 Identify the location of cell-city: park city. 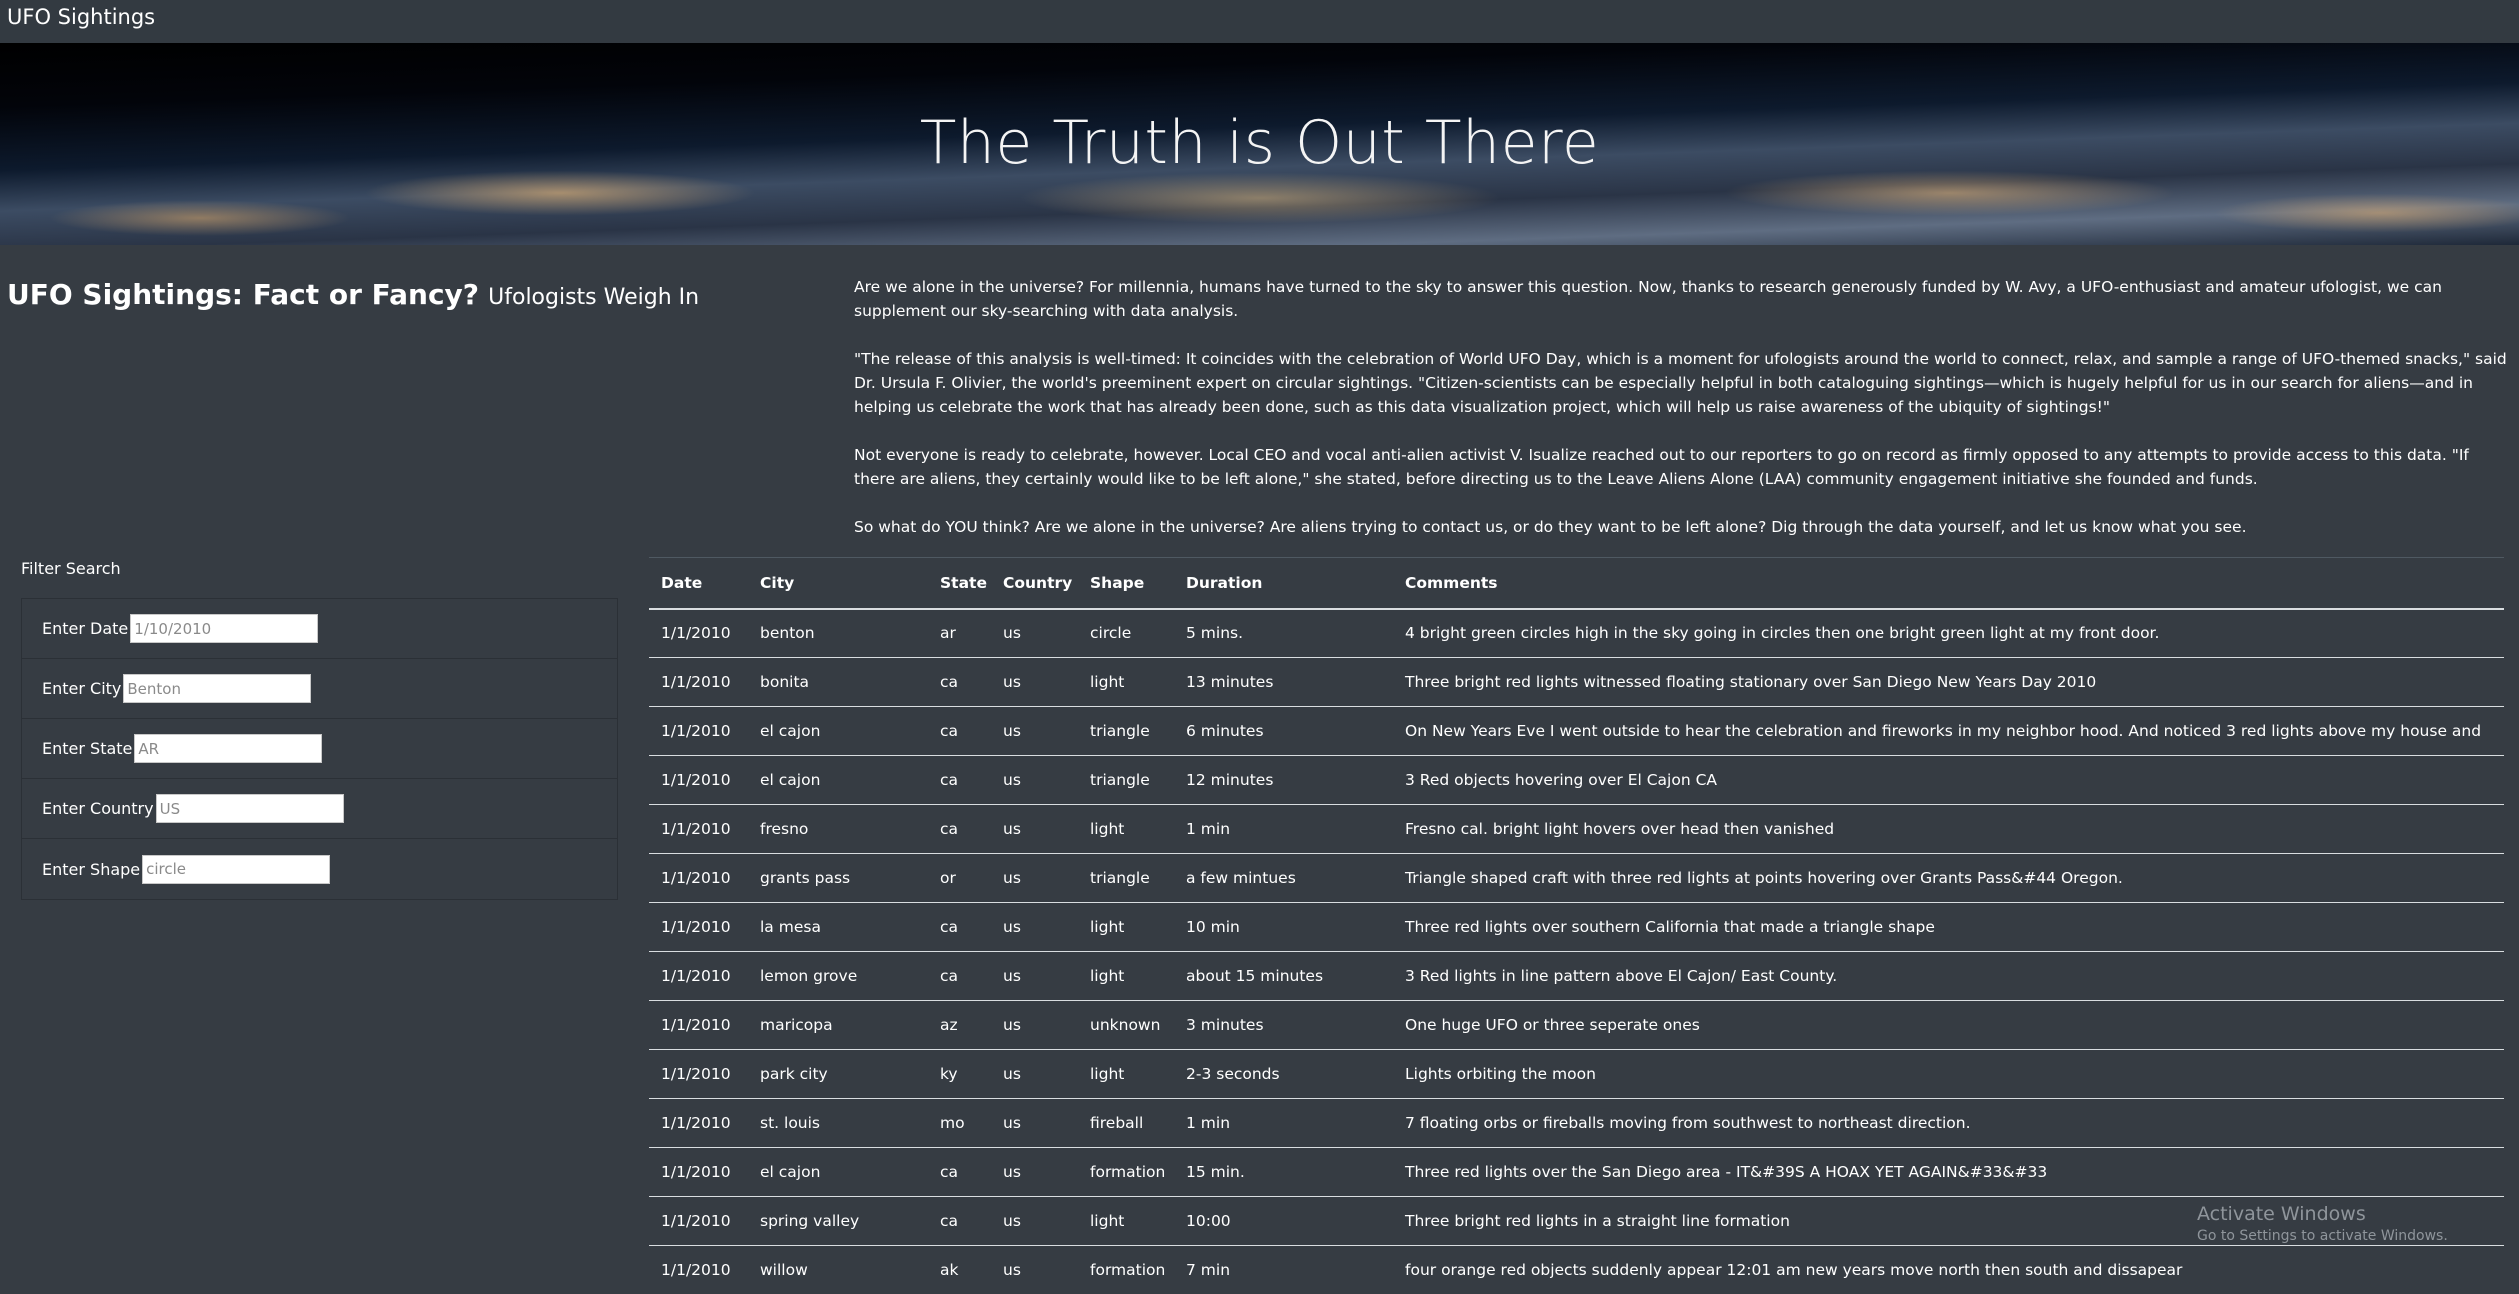
(838, 1074).